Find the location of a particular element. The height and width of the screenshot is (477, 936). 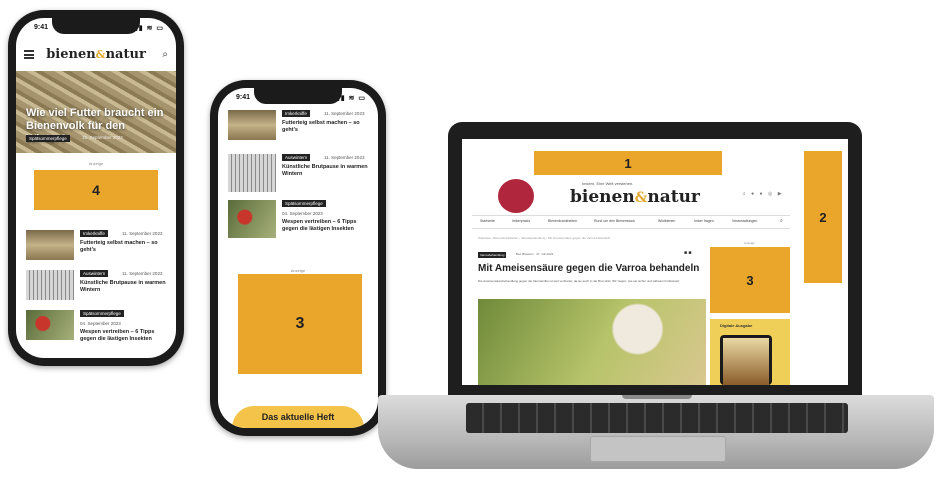

nav-item: Imker fragen is located at coordinates (704, 221).